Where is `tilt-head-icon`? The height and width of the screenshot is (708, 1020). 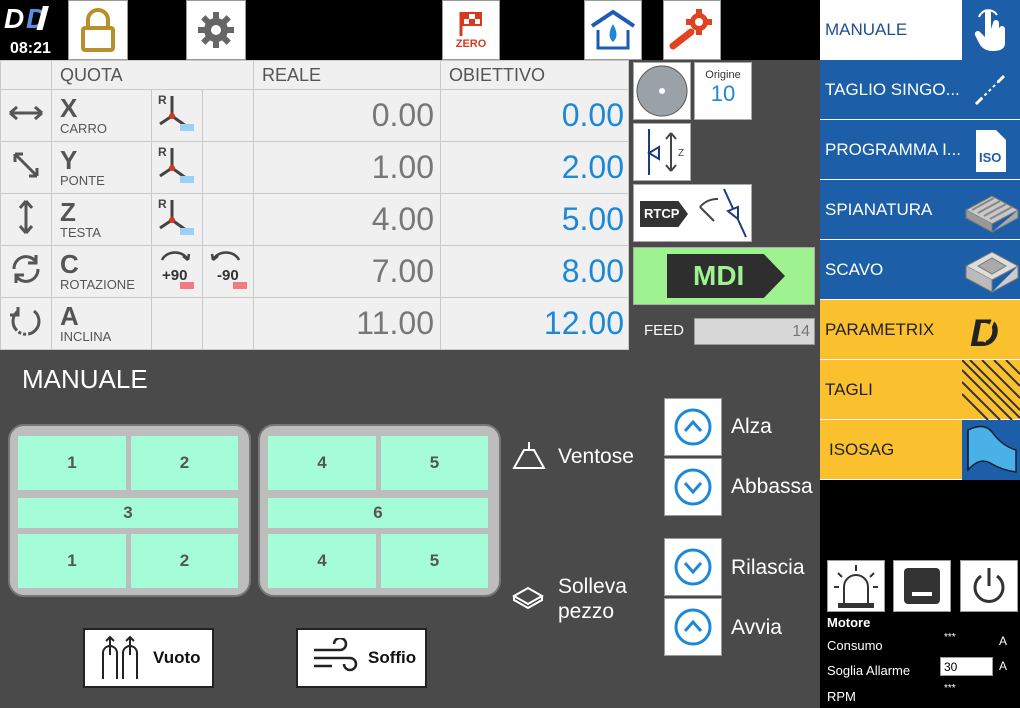 tilt-head-icon is located at coordinates (723, 213).